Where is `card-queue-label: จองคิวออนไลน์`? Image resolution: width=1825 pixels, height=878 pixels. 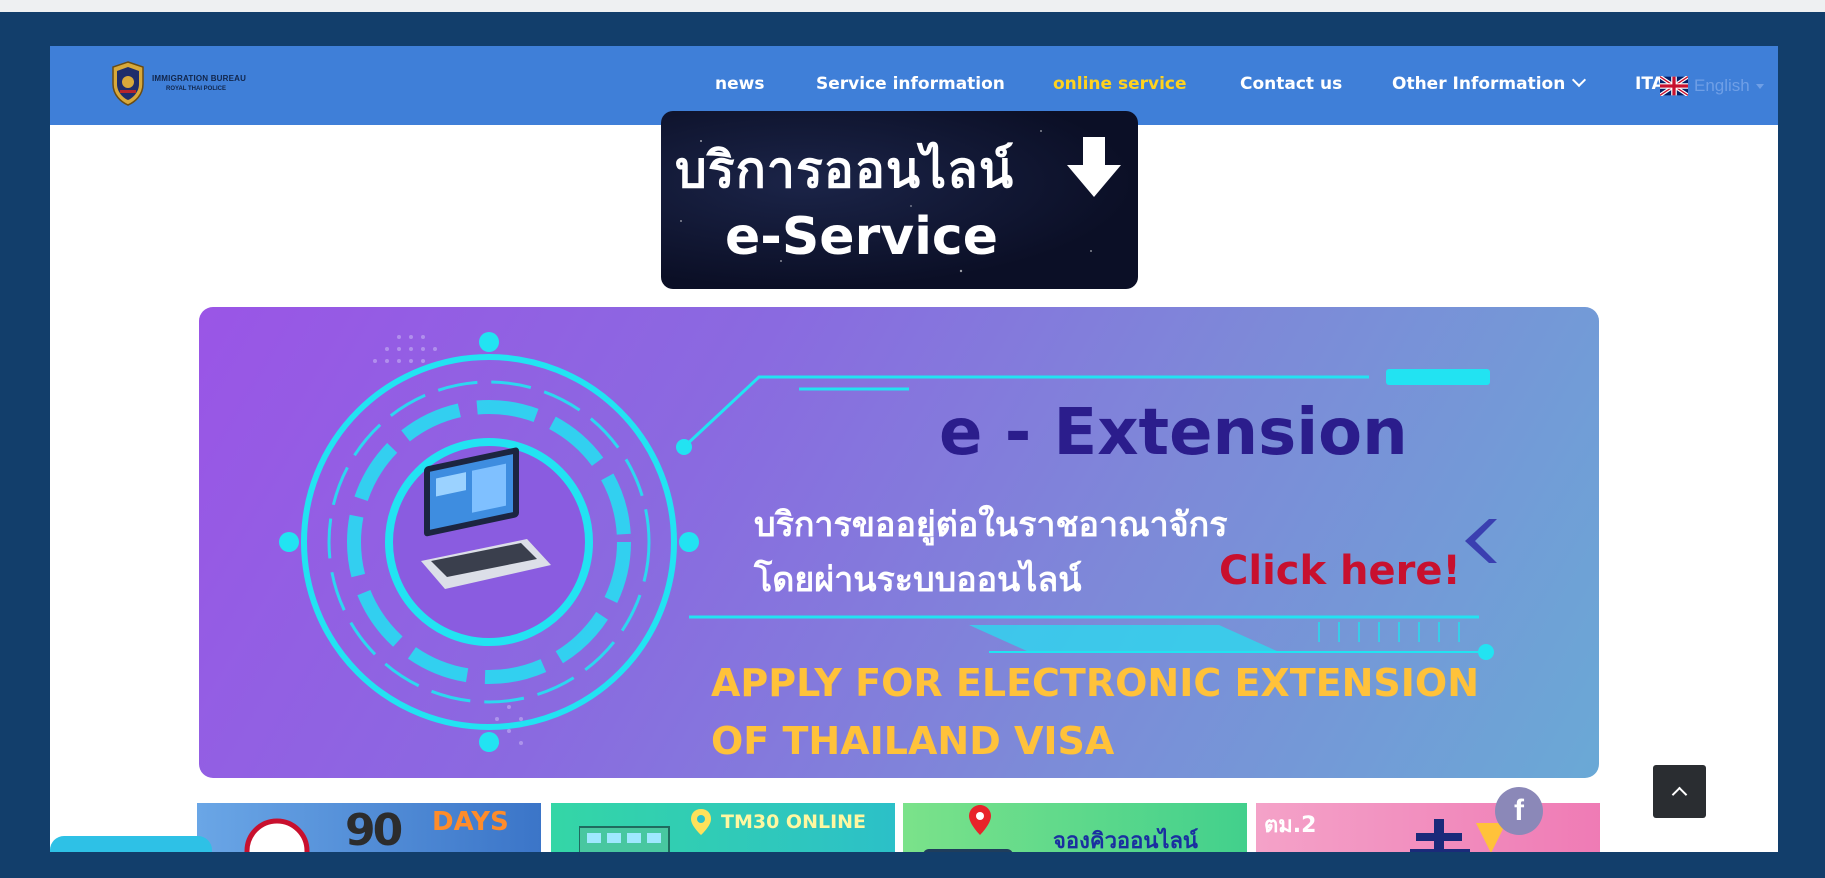
card-queue-label: จองคิวออนไลน์ is located at coordinates (1125, 840).